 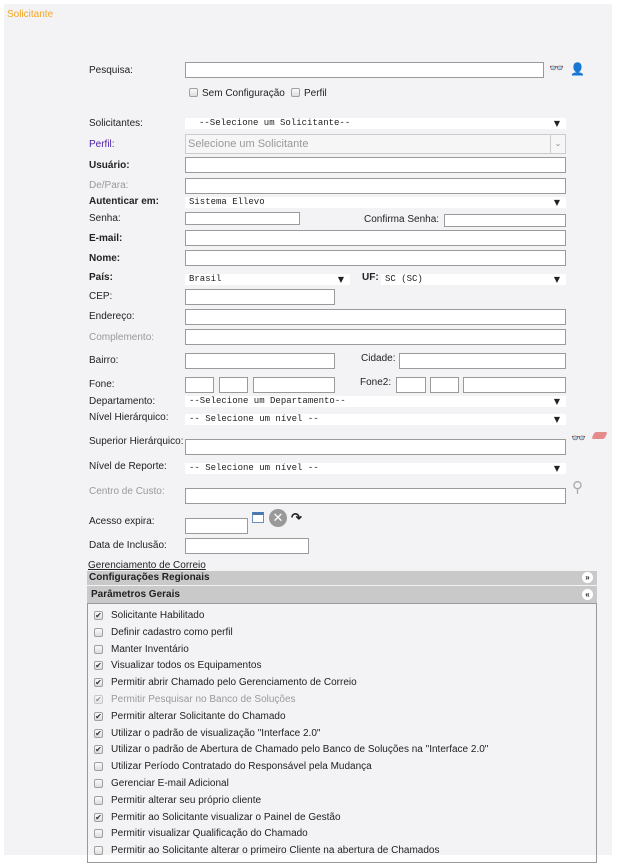 What do you see at coordinates (295, 92) in the screenshot?
I see `perfil-checkbox` at bounding box center [295, 92].